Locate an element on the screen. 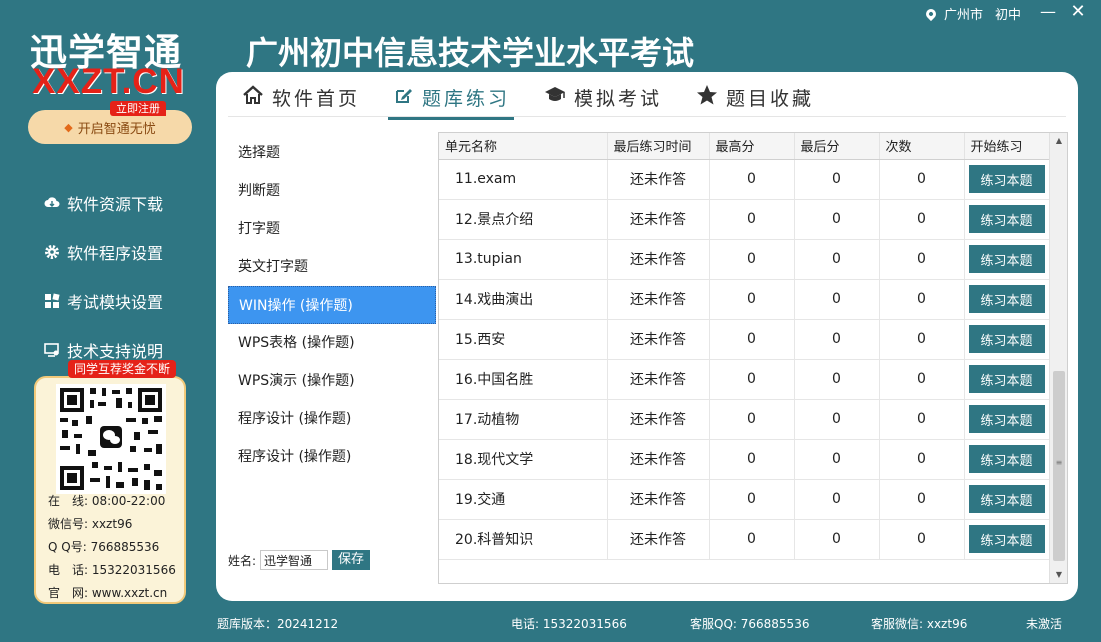  side-item-exam-modules: 考试模块设置 is located at coordinates (103, 300).